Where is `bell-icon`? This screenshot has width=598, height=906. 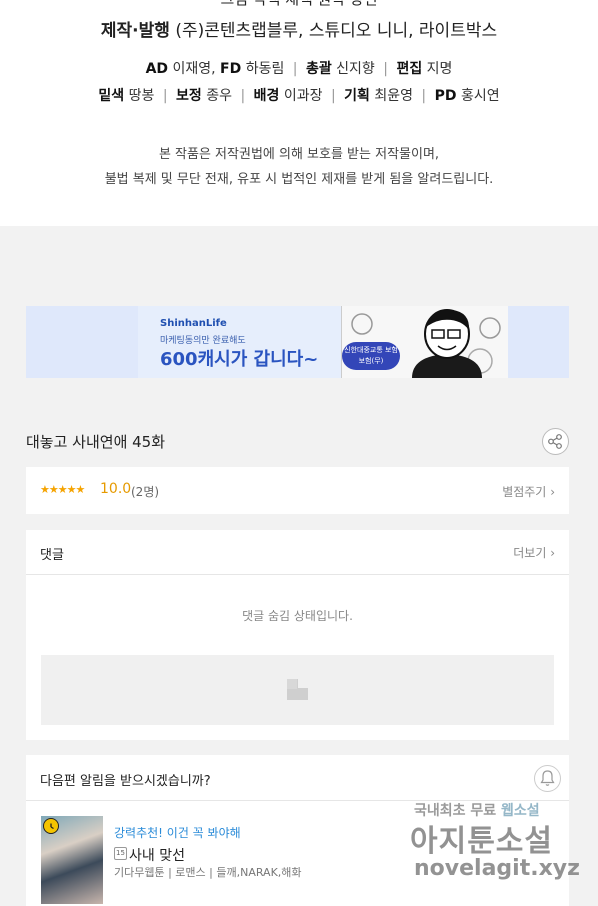 bell-icon is located at coordinates (547, 778).